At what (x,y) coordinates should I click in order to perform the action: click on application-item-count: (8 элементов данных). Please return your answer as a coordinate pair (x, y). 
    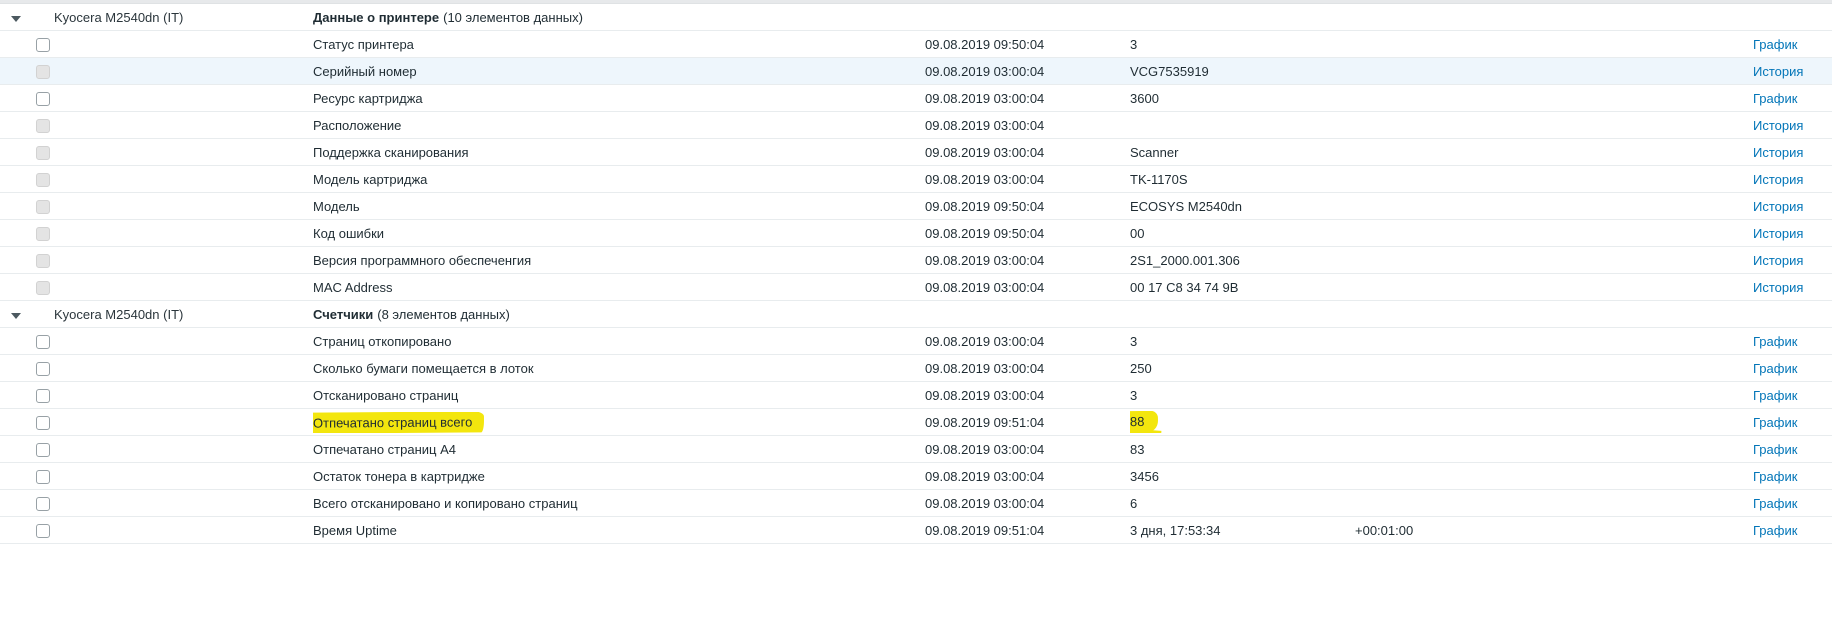
    Looking at the image, I should click on (443, 314).